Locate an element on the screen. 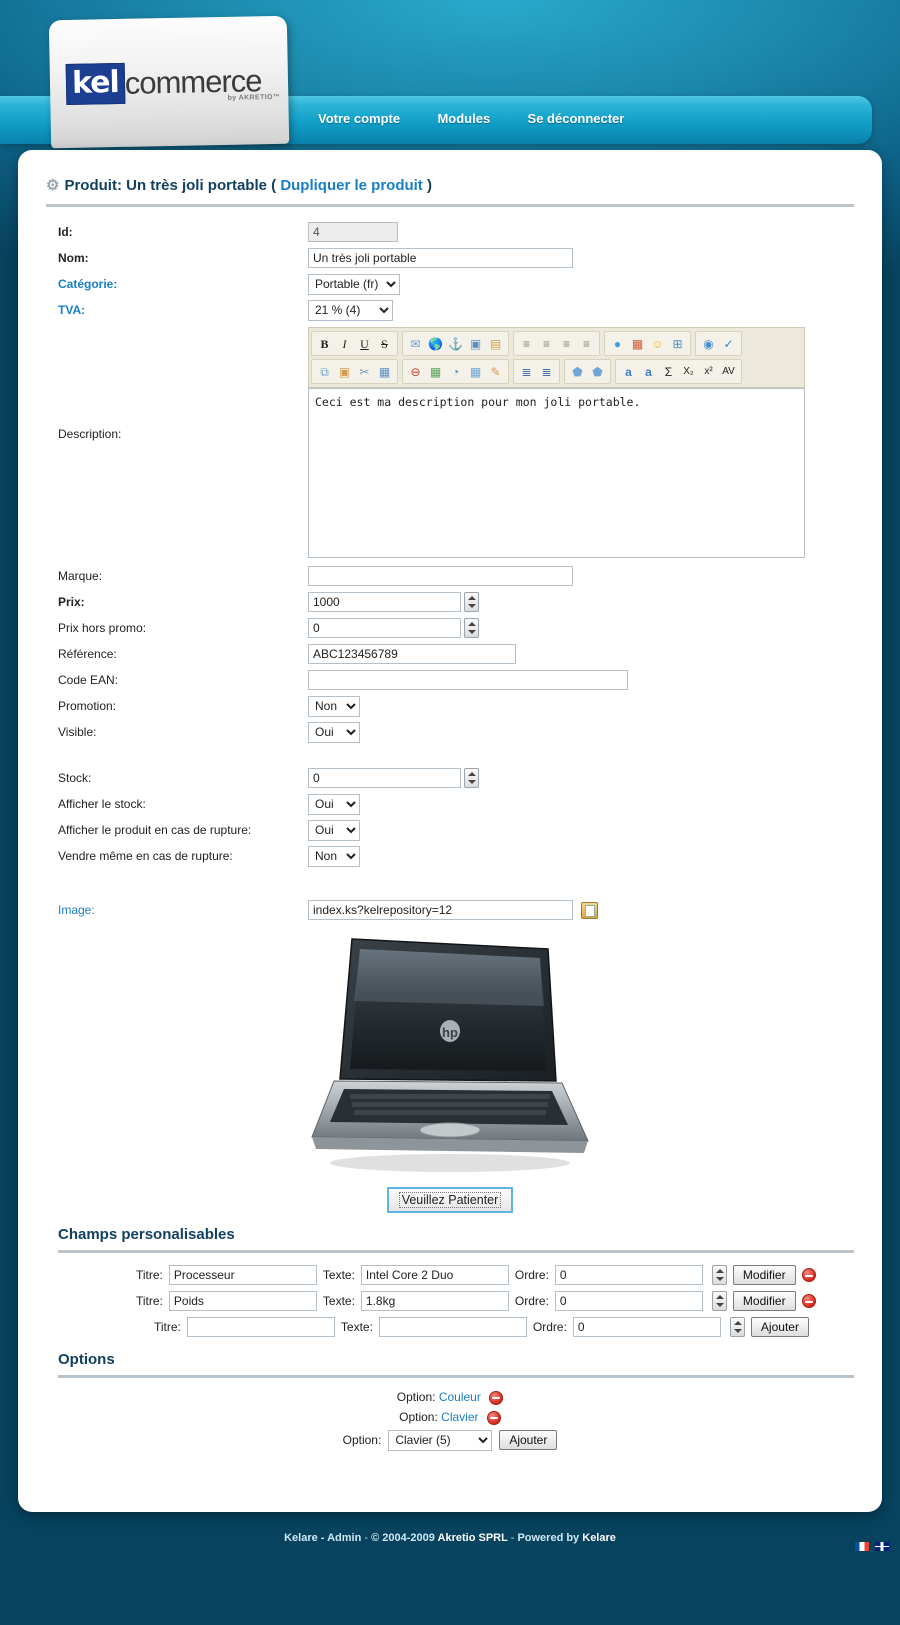 This screenshot has width=900, height=1625. nav-item-modules: Modules is located at coordinates (463, 118).